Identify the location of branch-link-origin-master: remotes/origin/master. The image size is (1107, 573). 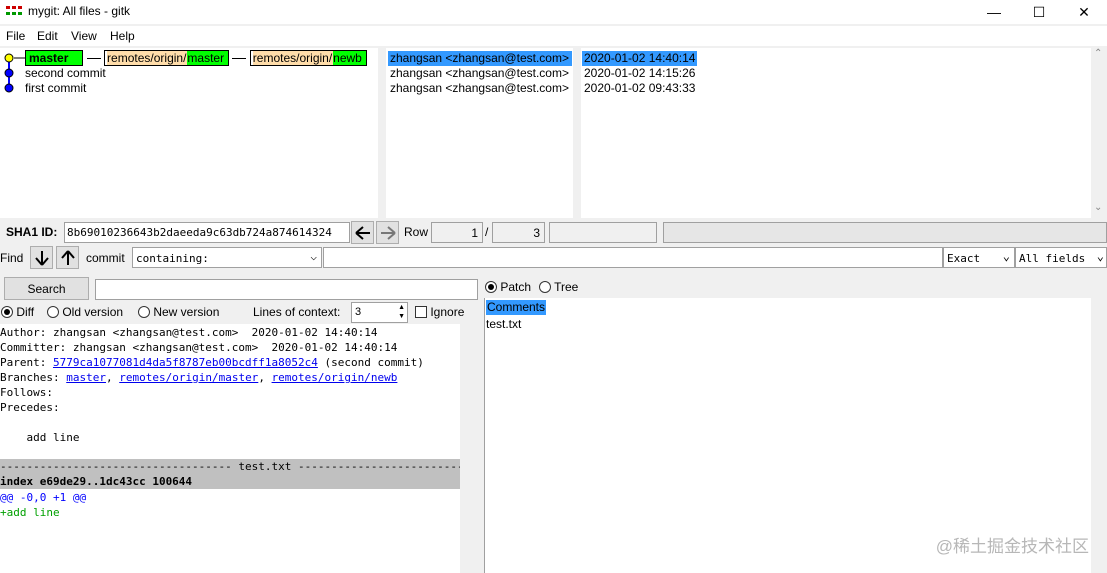
(188, 377).